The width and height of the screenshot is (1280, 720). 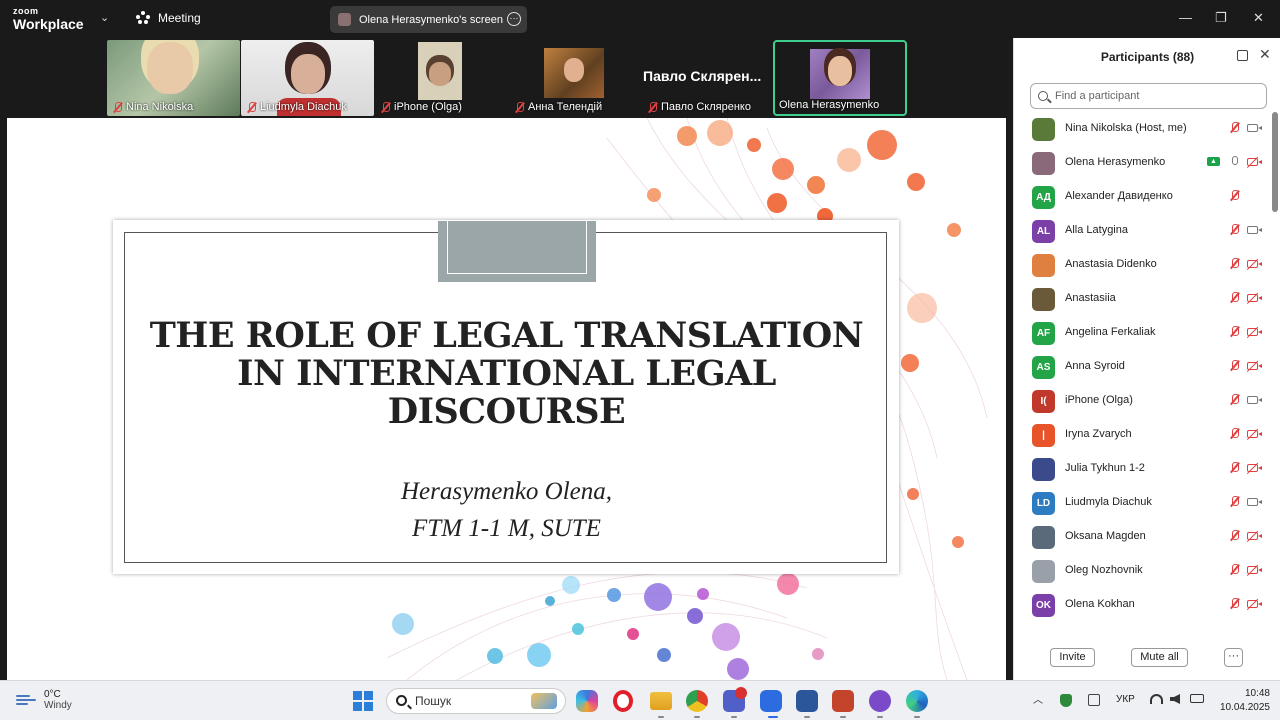 I want to click on close-panel-icon: ✕, so click(x=1265, y=54).